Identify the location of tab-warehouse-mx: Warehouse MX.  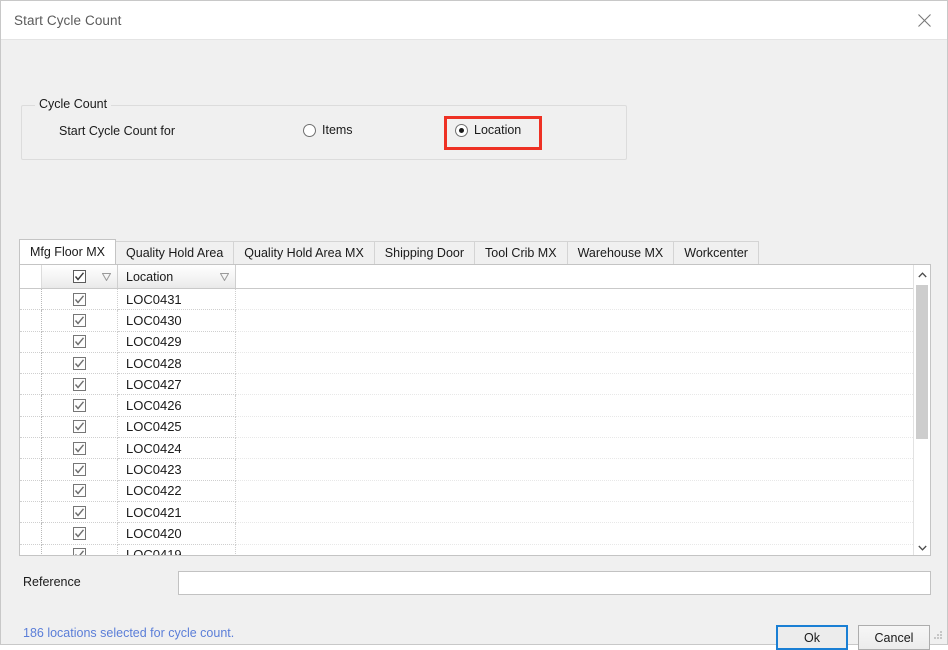
(620, 252).